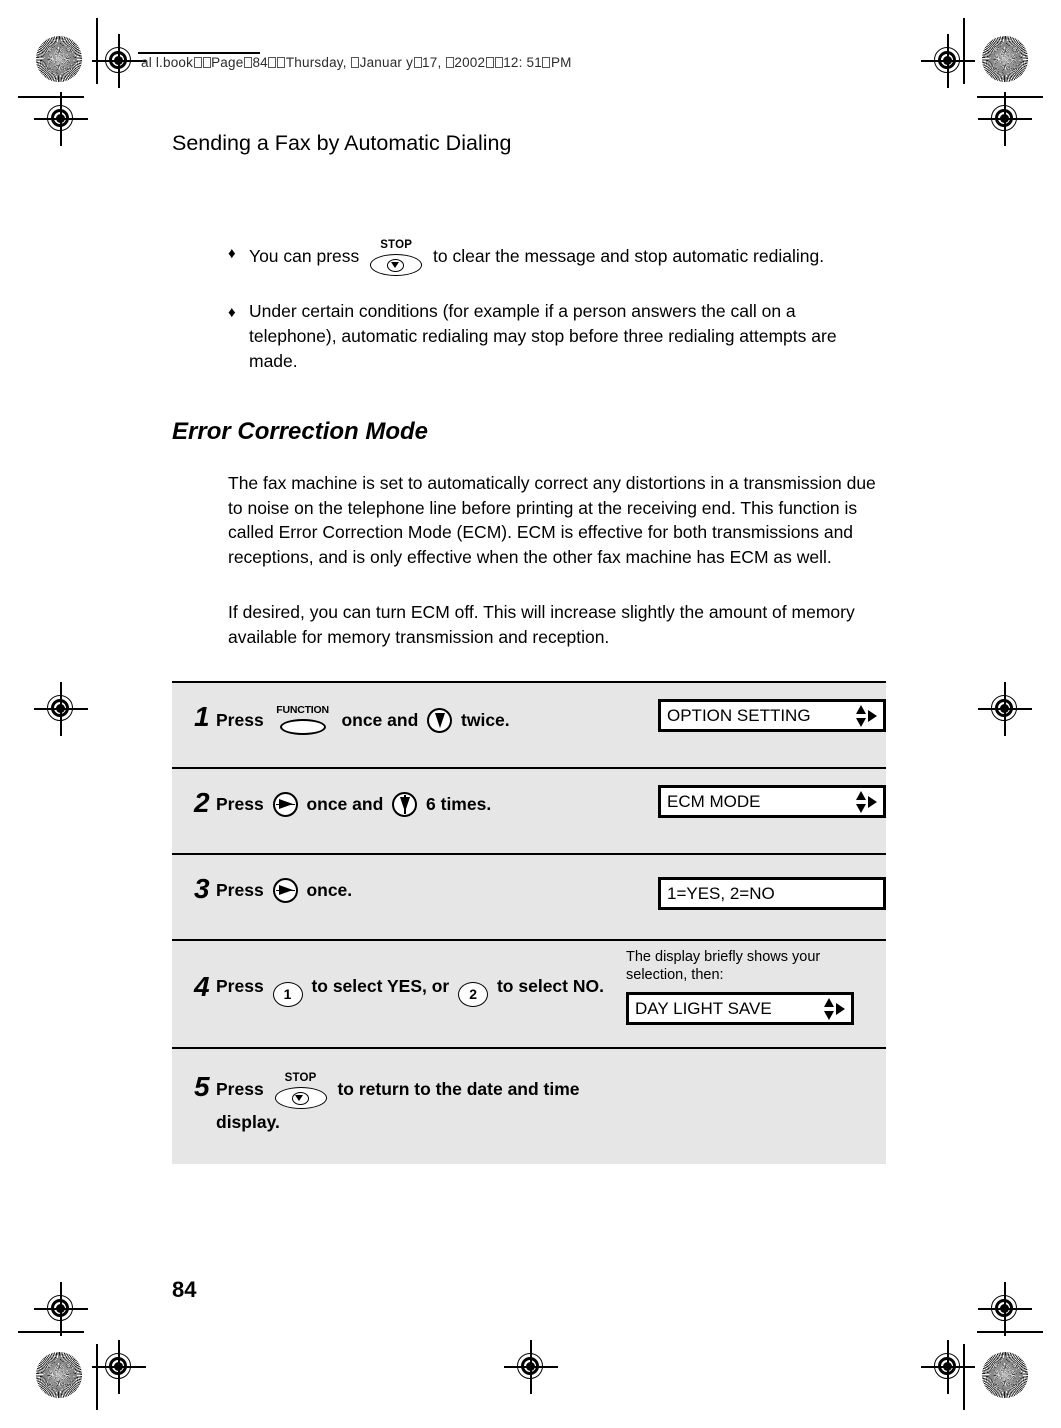 The height and width of the screenshot is (1428, 1061). What do you see at coordinates (304, 256) in the screenshot?
I see `note-text-before-key: You can press` at bounding box center [304, 256].